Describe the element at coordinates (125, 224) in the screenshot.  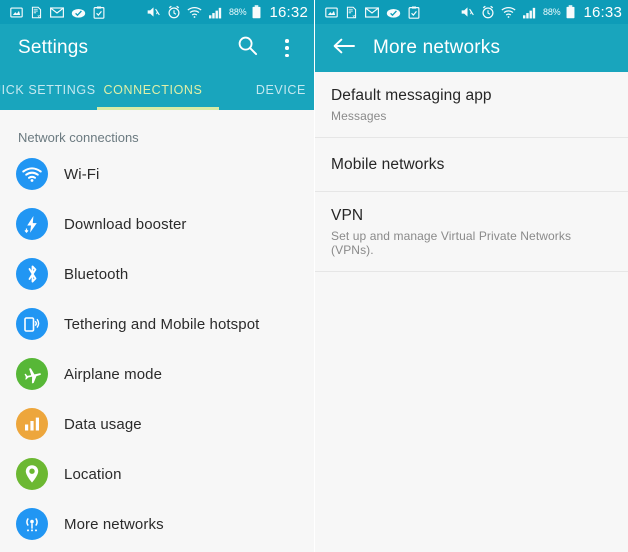
I see `settings-row-label: Download booster` at that location.